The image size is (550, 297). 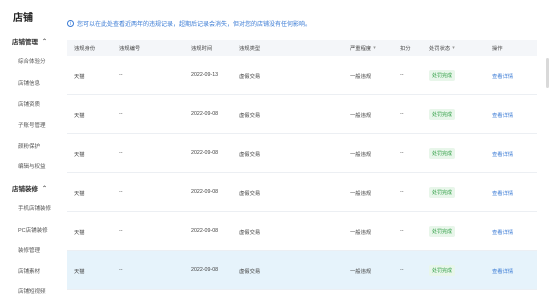 What do you see at coordinates (34, 208) in the screenshot?
I see `sidebar-item-mobile-decoration: 手机店铺装修` at bounding box center [34, 208].